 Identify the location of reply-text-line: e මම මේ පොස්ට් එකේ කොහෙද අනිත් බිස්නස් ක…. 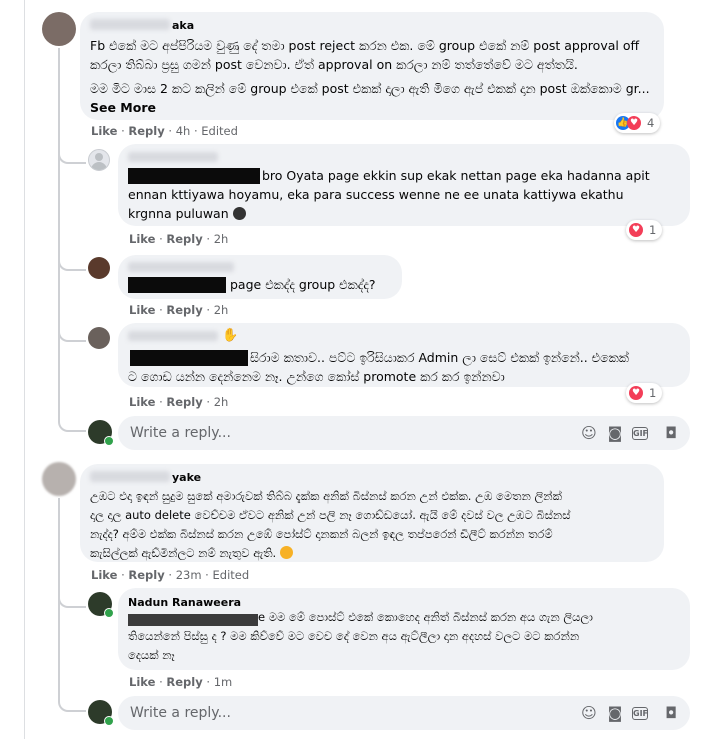
(425, 617).